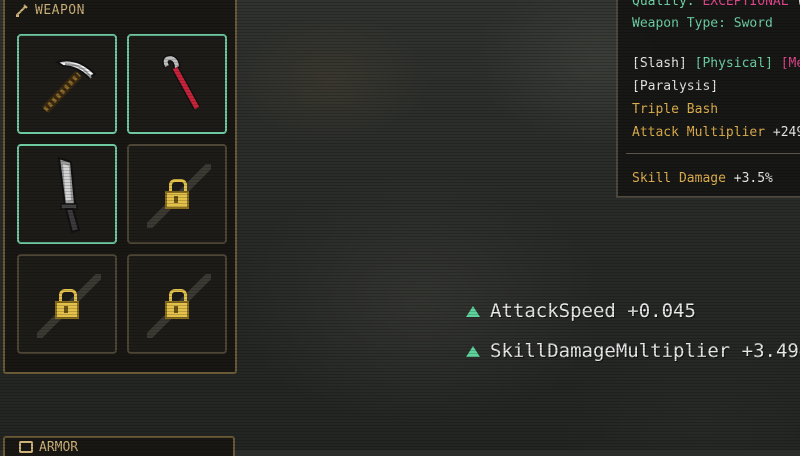 This screenshot has height=456, width=800. Describe the element at coordinates (60, 10) in the screenshot. I see `weapon-panel-title: WEAPON` at that location.